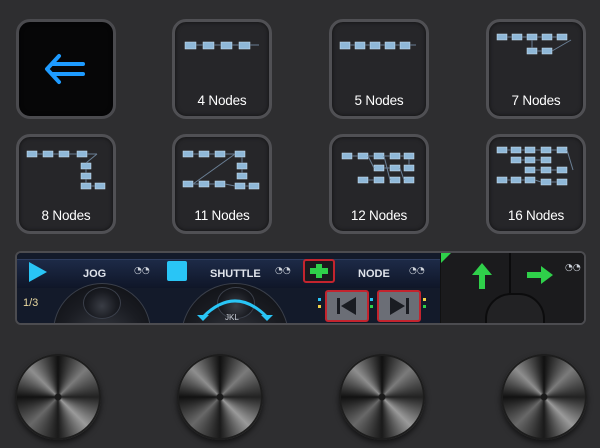 The width and height of the screenshot is (600, 448). I want to click on next-node-icon, so click(399, 306).